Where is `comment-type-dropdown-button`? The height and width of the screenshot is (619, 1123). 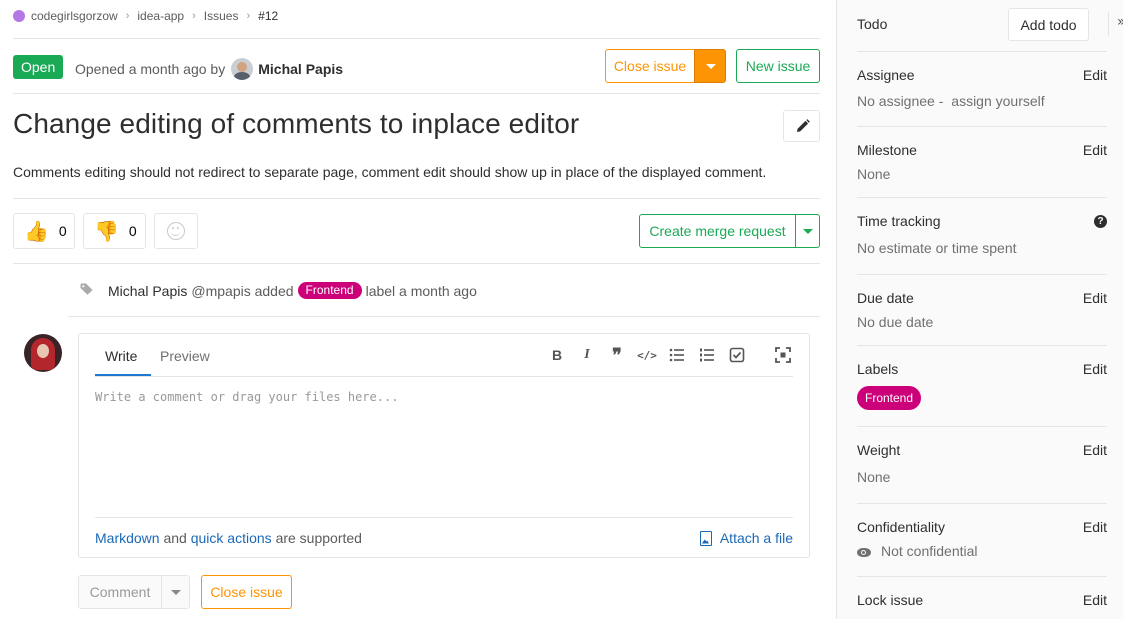
comment-type-dropdown-button is located at coordinates (175, 592).